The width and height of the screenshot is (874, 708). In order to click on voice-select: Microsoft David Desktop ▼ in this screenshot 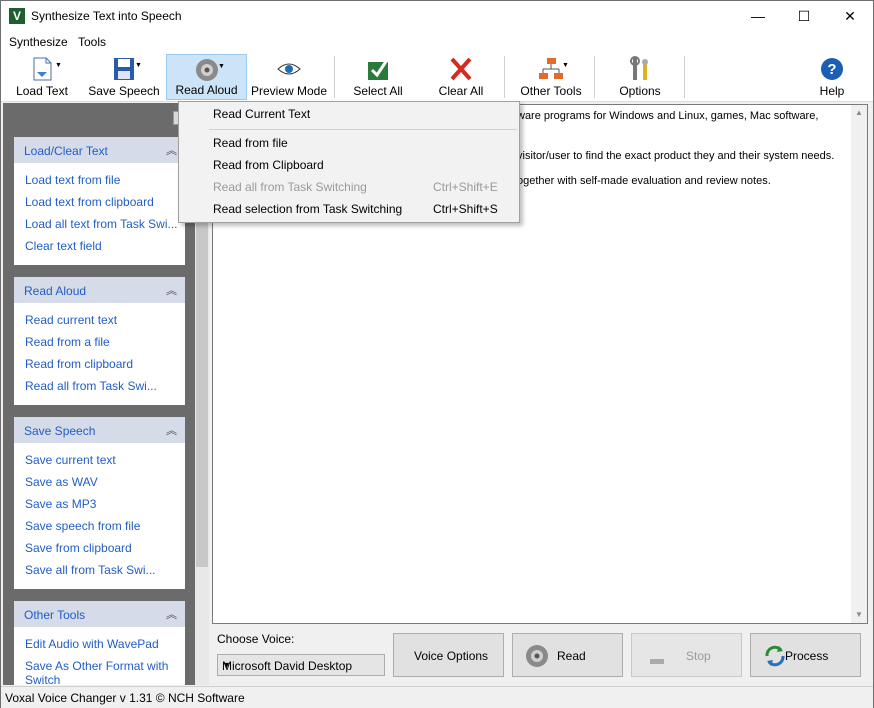, I will do `click(301, 665)`.